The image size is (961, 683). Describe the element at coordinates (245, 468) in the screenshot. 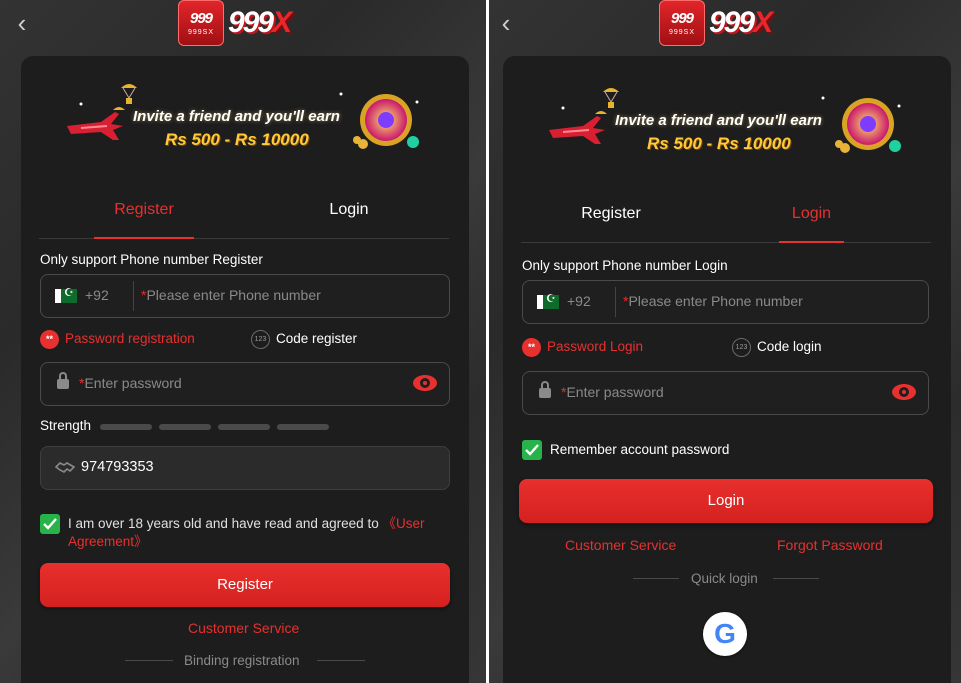

I see `invite-code-field: 974793353` at that location.